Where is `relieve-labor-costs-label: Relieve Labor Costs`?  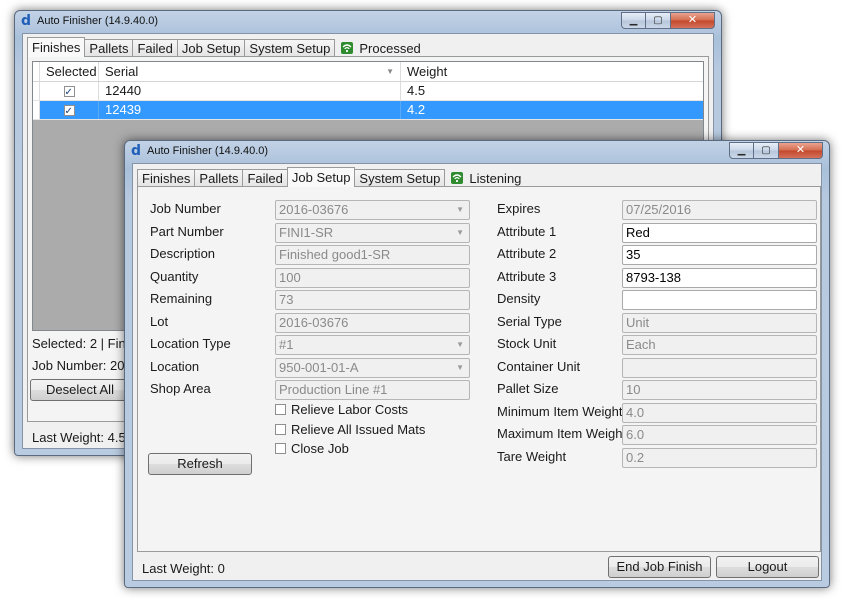
relieve-labor-costs-label: Relieve Labor Costs is located at coordinates (350, 409).